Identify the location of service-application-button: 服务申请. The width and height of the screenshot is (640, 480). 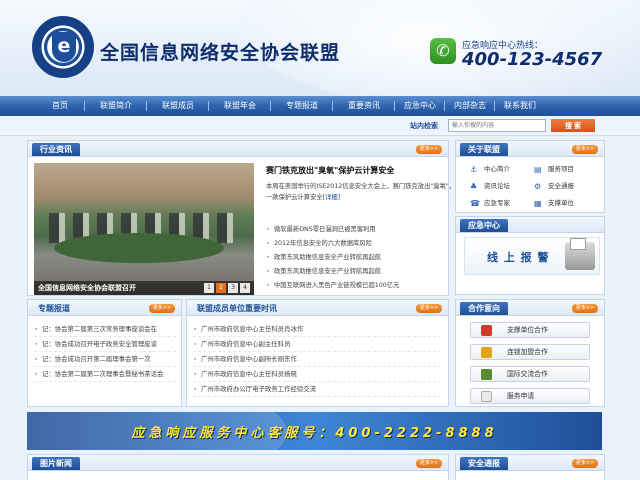
(530, 396).